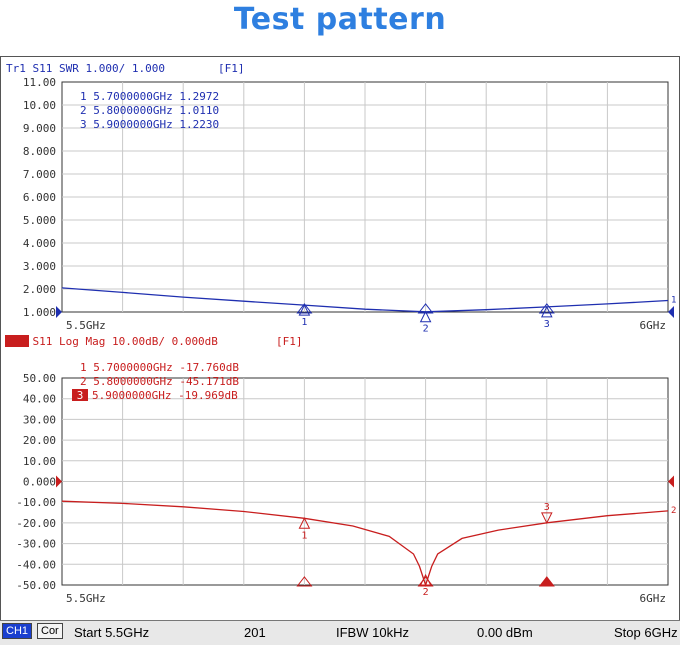 This screenshot has width=680, height=645. Describe the element at coordinates (159, 381) in the screenshot. I see `marker-readout: 2 5.8000000GHz -45.171dB` at that location.